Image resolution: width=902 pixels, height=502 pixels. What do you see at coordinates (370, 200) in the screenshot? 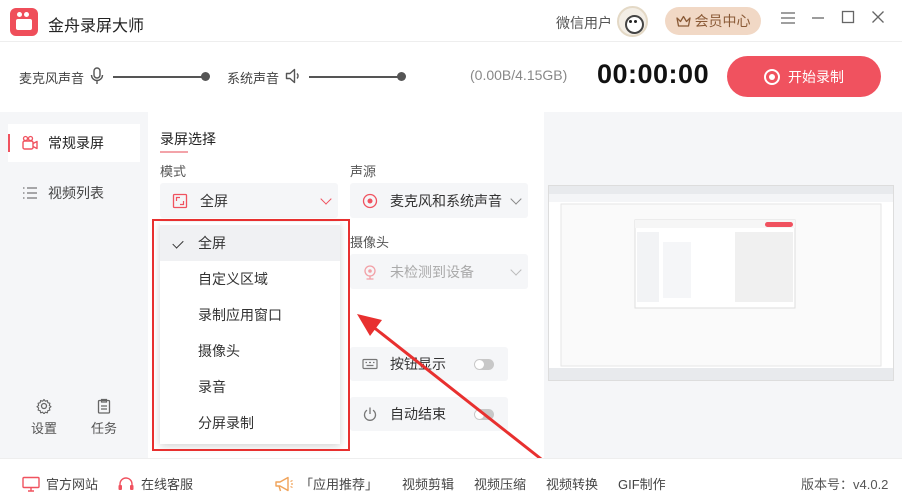
I see `audio-source-icon` at bounding box center [370, 200].